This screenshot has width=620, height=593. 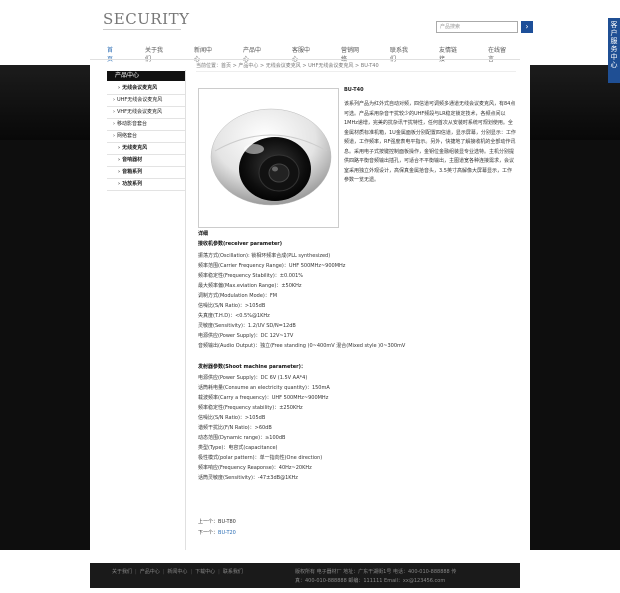 What do you see at coordinates (250, 286) in the screenshot?
I see `spec-row: 最大频率偏(Max.eviation Range)：±50KHz` at bounding box center [250, 286].